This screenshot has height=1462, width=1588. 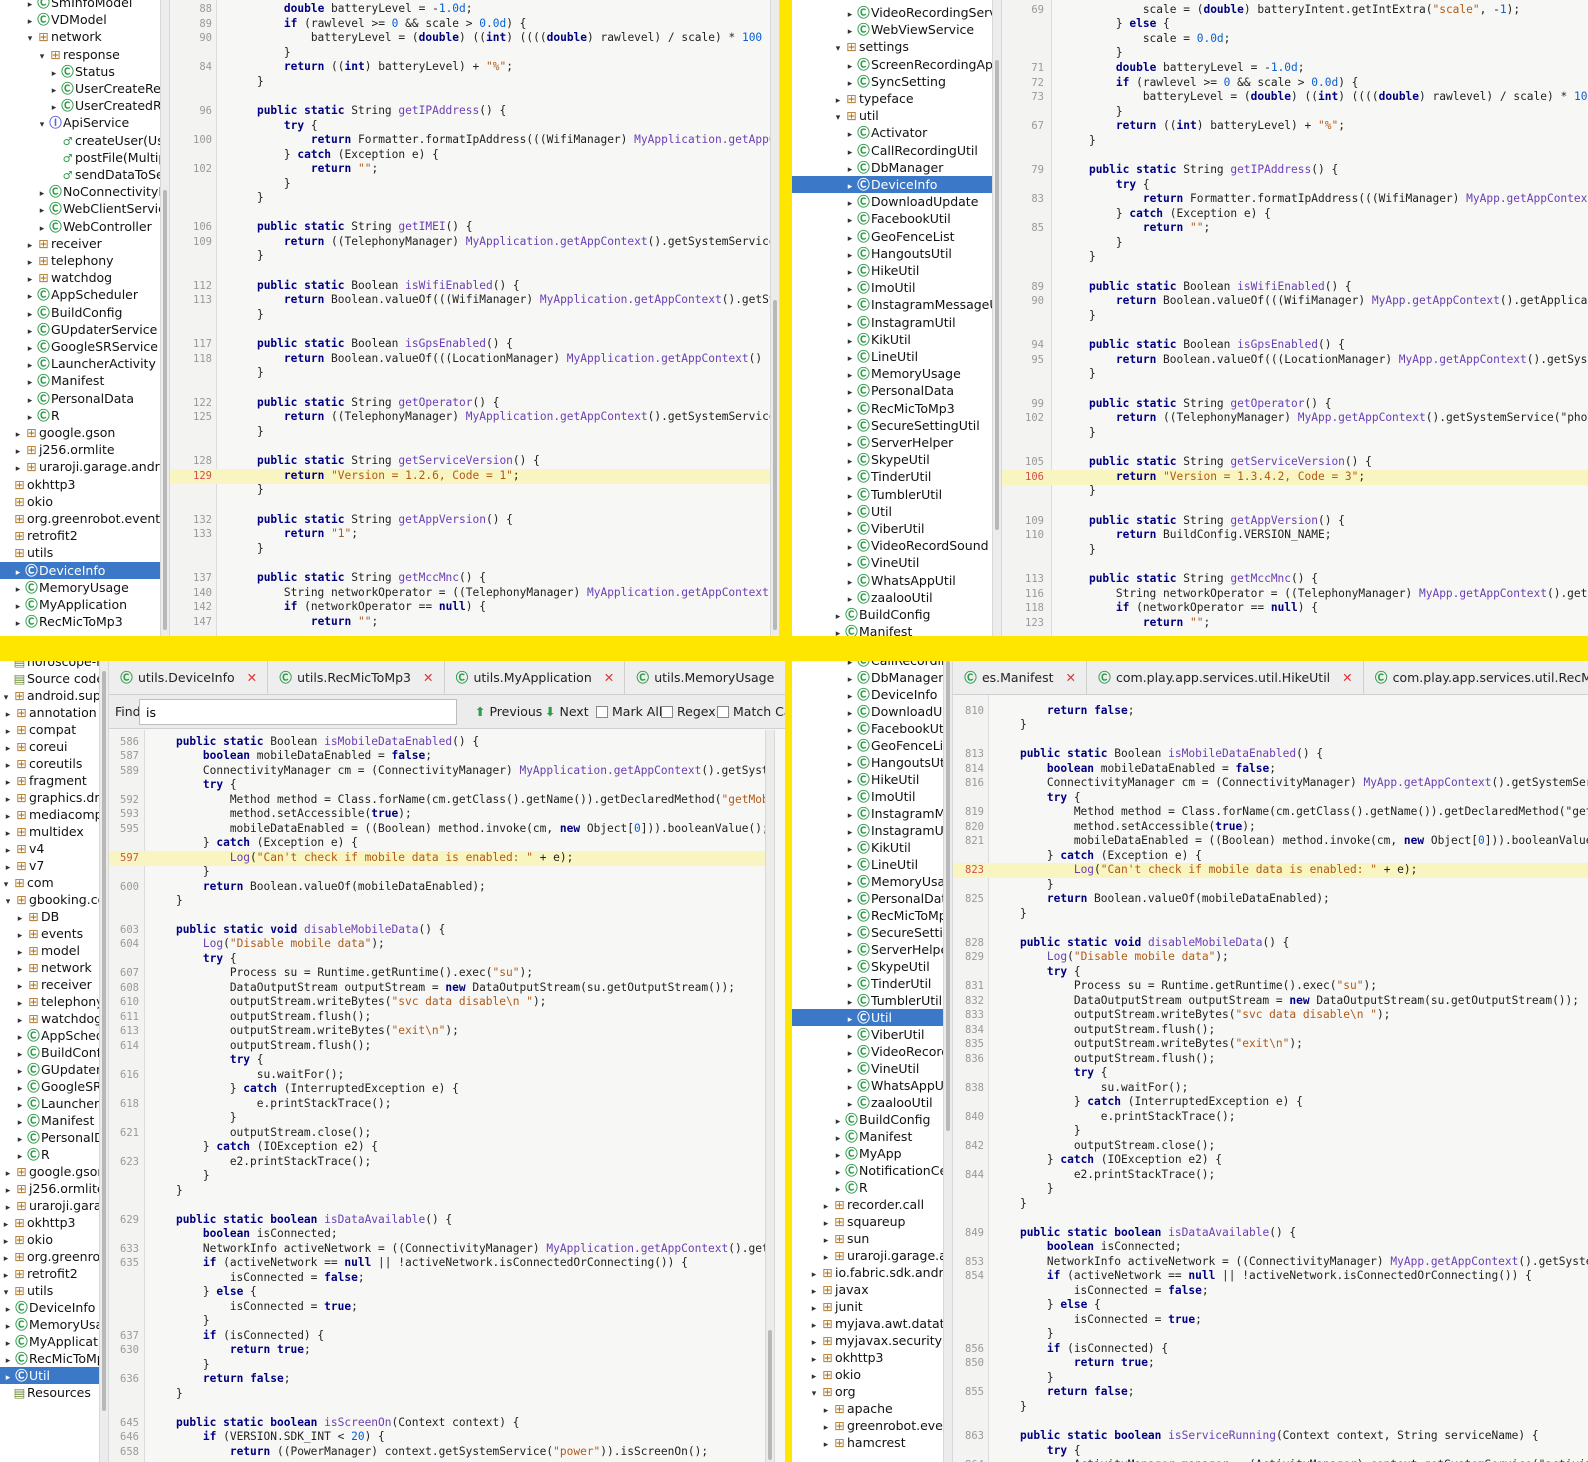 What do you see at coordinates (189, 677) in the screenshot?
I see `editor-tab: Ⓒ utils.DeviceInfo ✕` at bounding box center [189, 677].